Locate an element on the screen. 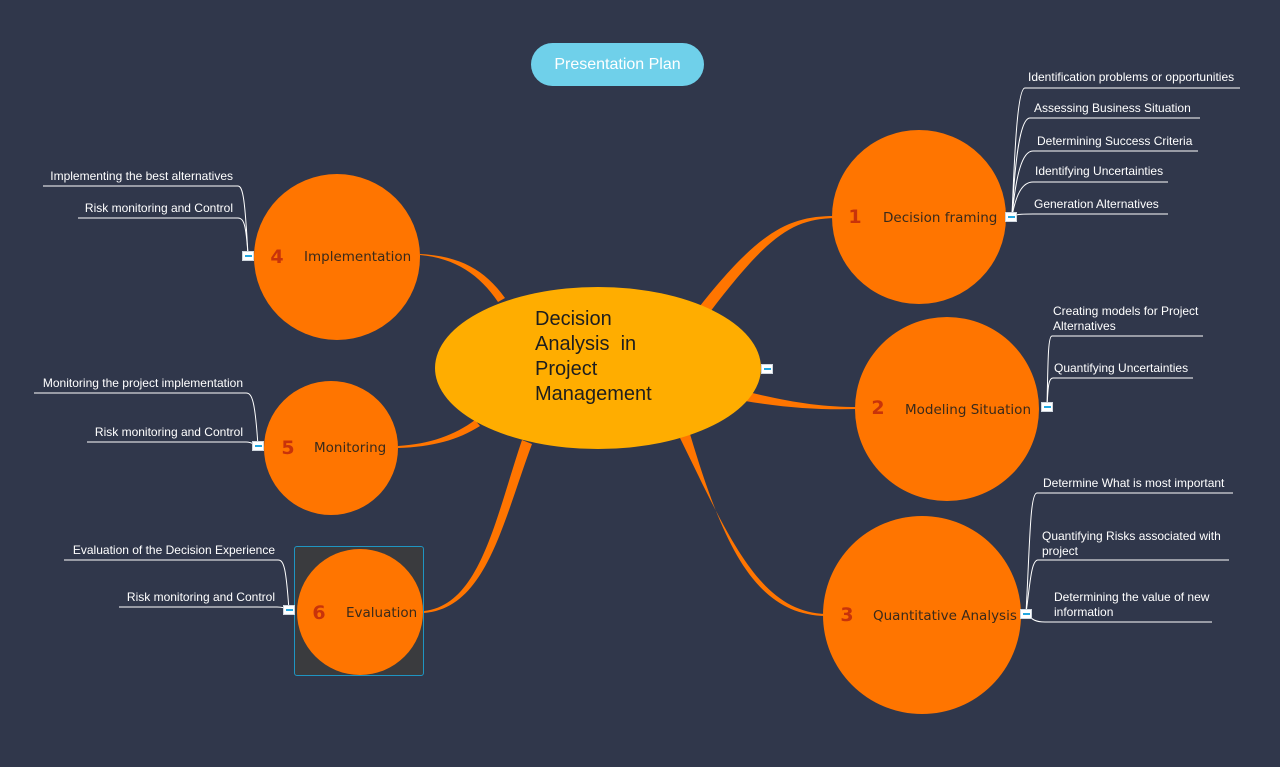 This screenshot has width=1280, height=767. subtopic-label: Determining Success Criteria is located at coordinates (1114, 141).